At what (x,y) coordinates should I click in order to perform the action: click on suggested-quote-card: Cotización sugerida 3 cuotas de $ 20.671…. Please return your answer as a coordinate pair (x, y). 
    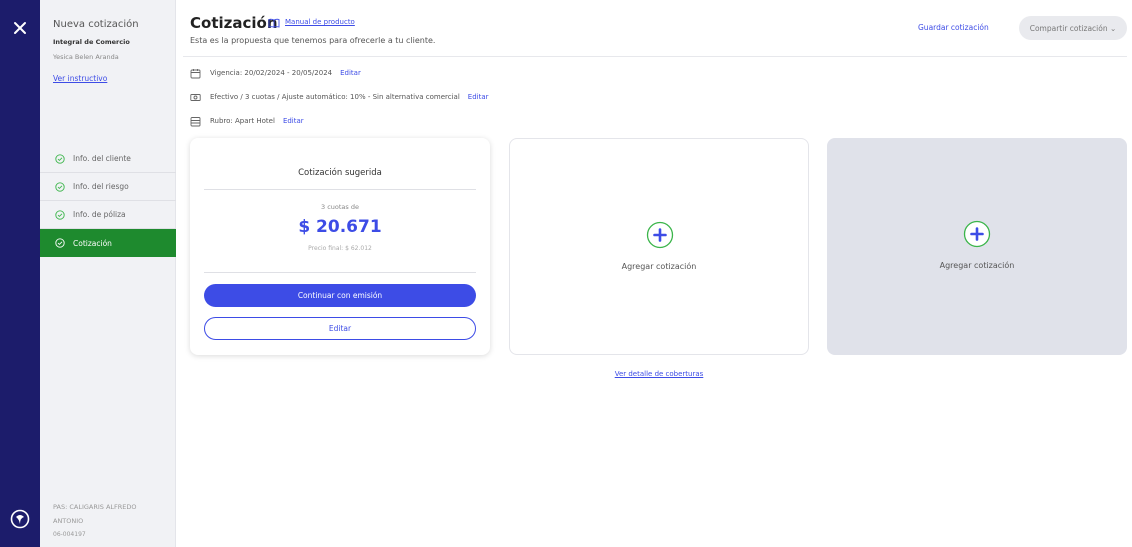
    Looking at the image, I should click on (340, 246).